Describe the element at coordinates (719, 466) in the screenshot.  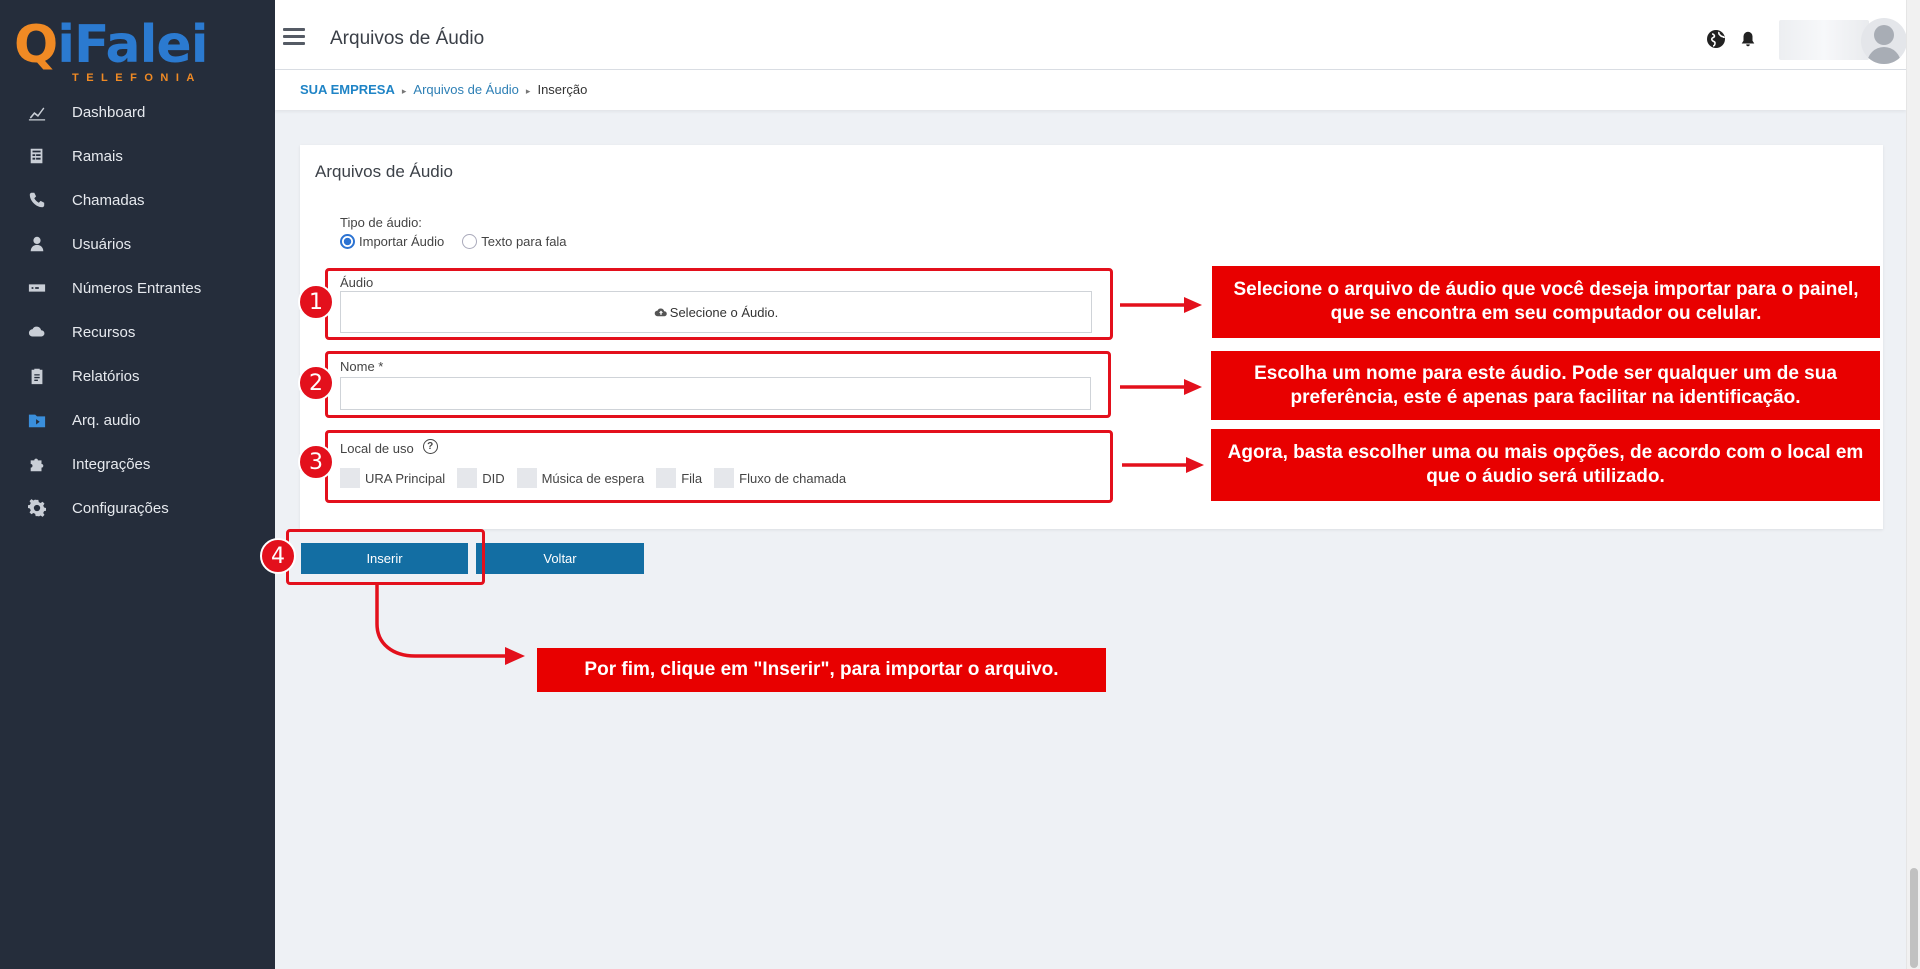
I see `annotation-box-local` at that location.